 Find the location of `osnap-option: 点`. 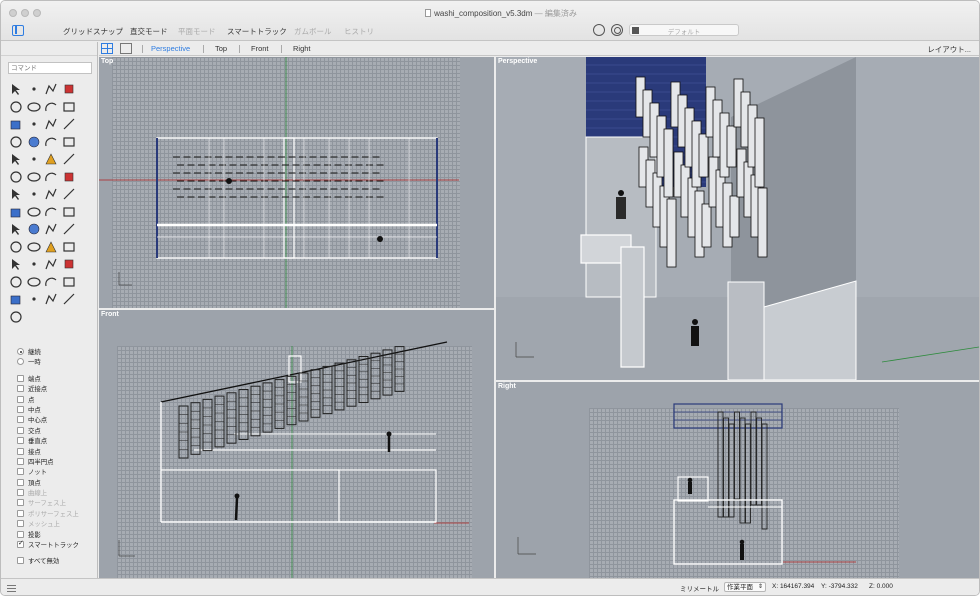

osnap-option: 点 is located at coordinates (57, 400).